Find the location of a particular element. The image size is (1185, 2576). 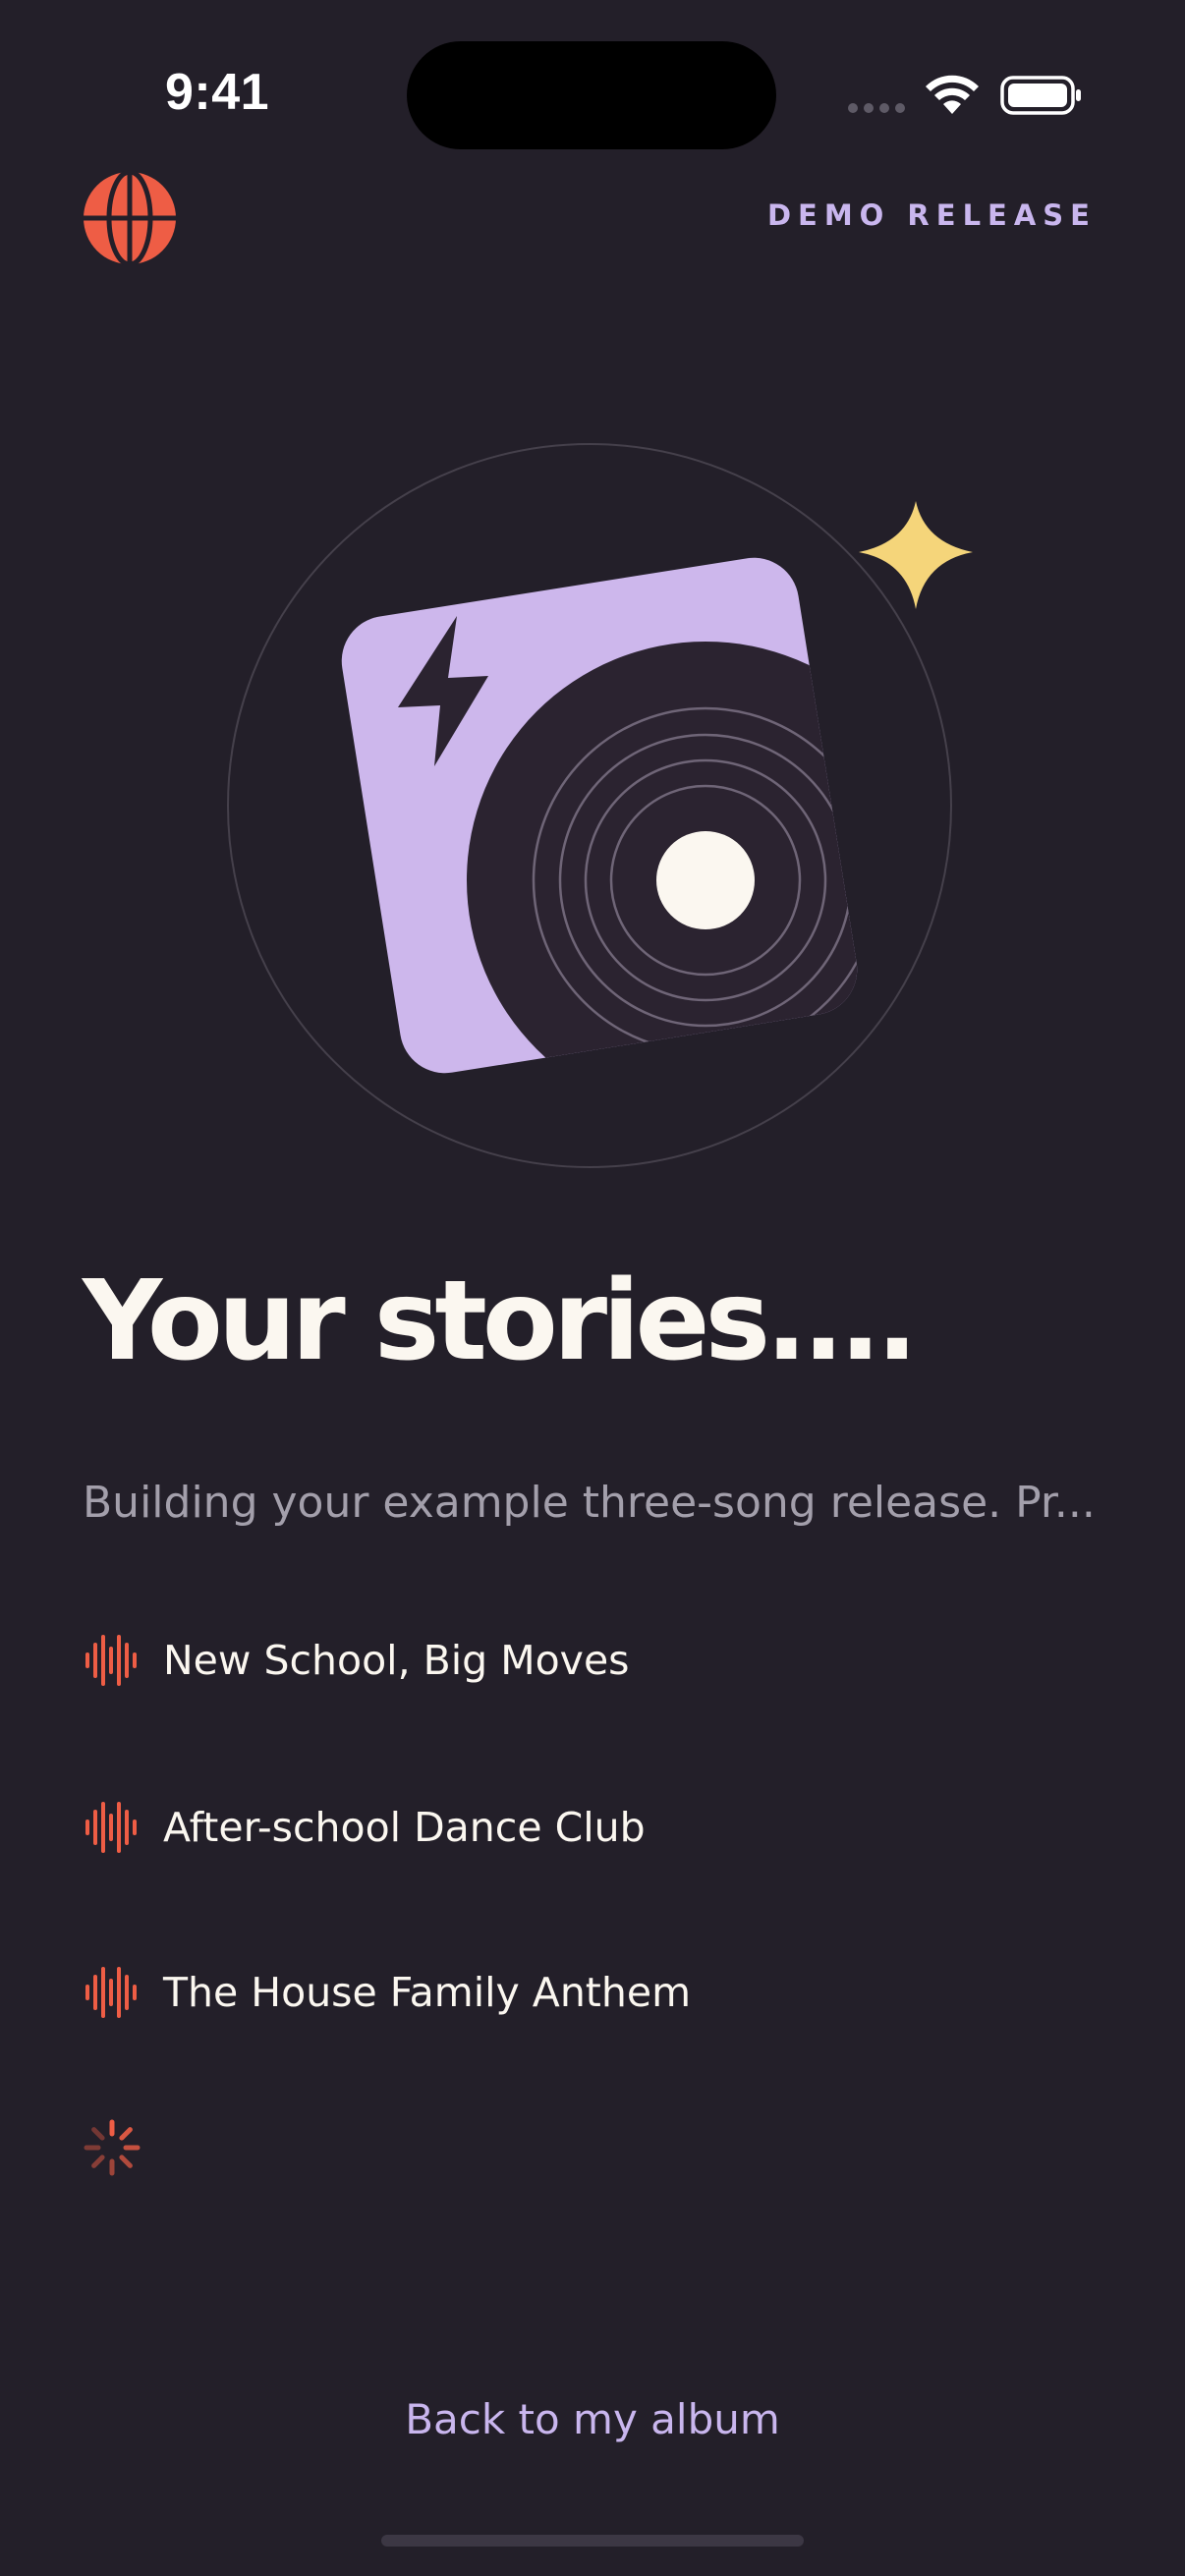

status-time: 9:41 is located at coordinates (217, 92).